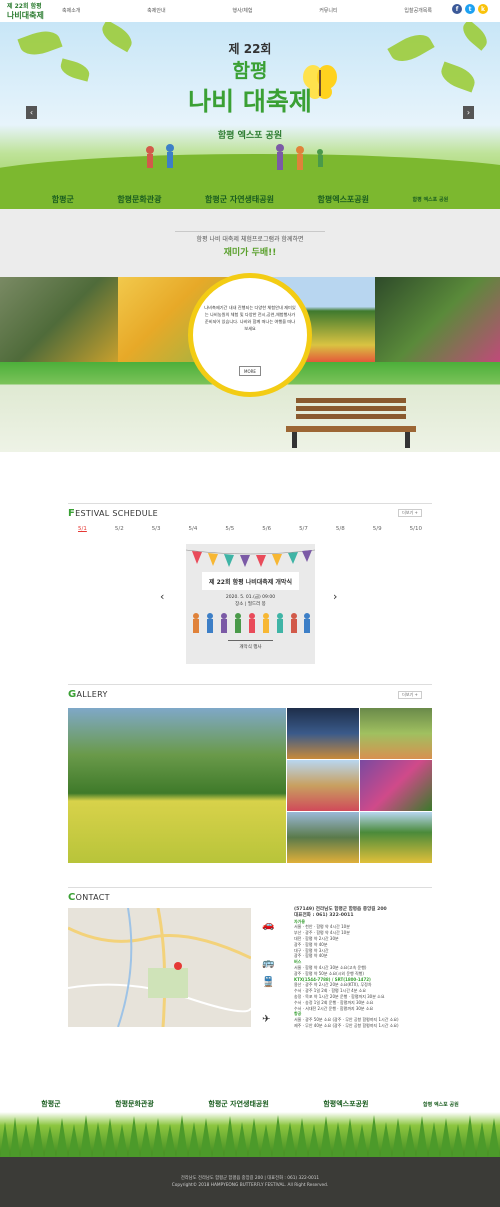  What do you see at coordinates (345, 1104) in the screenshot?
I see `footer-logo: 함평엑스포공원` at bounding box center [345, 1104].